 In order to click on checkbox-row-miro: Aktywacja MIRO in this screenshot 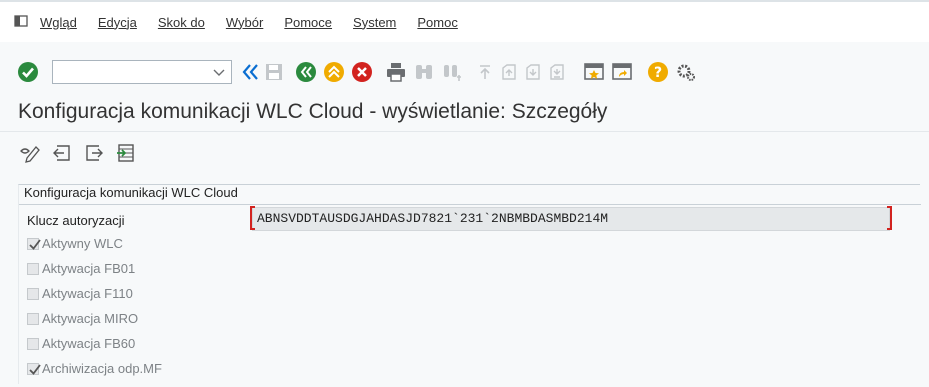, I will do `click(82, 318)`.